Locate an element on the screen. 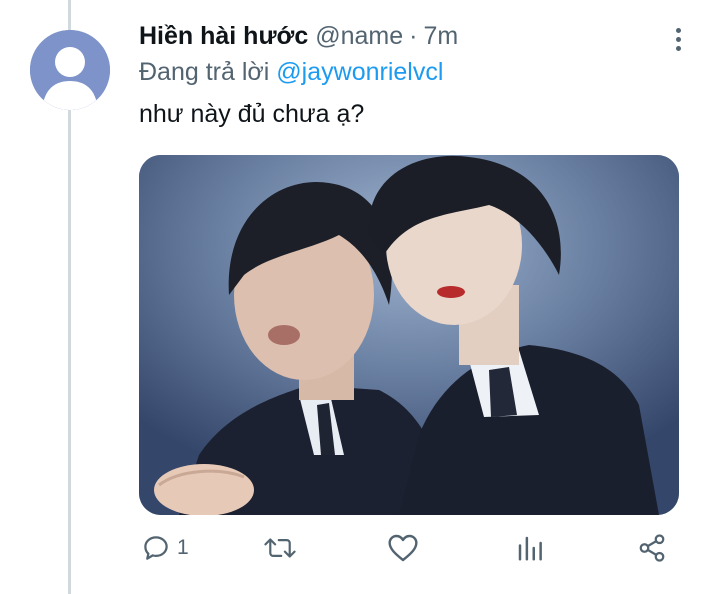 The image size is (719, 594). display-name: Hiền hài hước is located at coordinates (223, 36).